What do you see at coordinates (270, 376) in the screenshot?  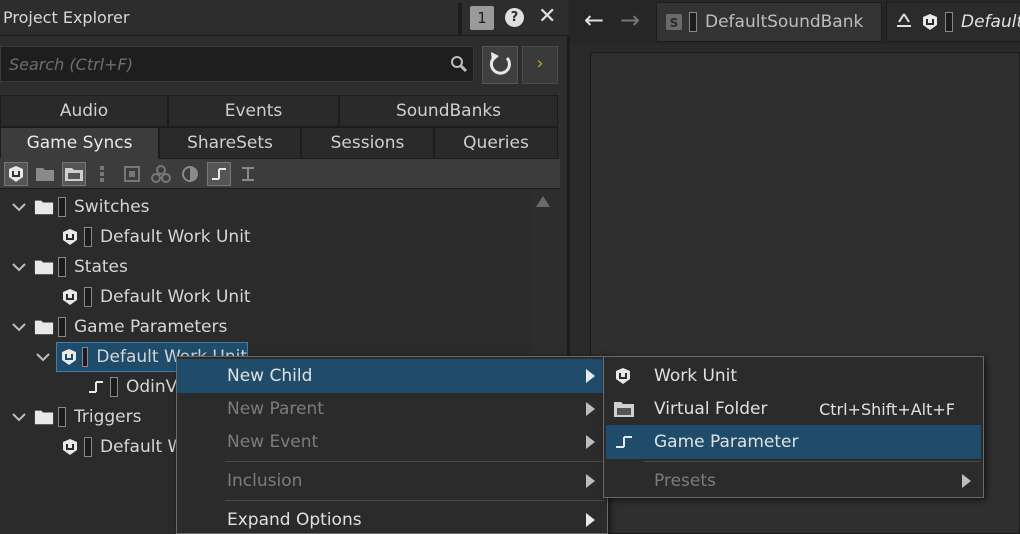 I see `menu-item-label: New Child` at bounding box center [270, 376].